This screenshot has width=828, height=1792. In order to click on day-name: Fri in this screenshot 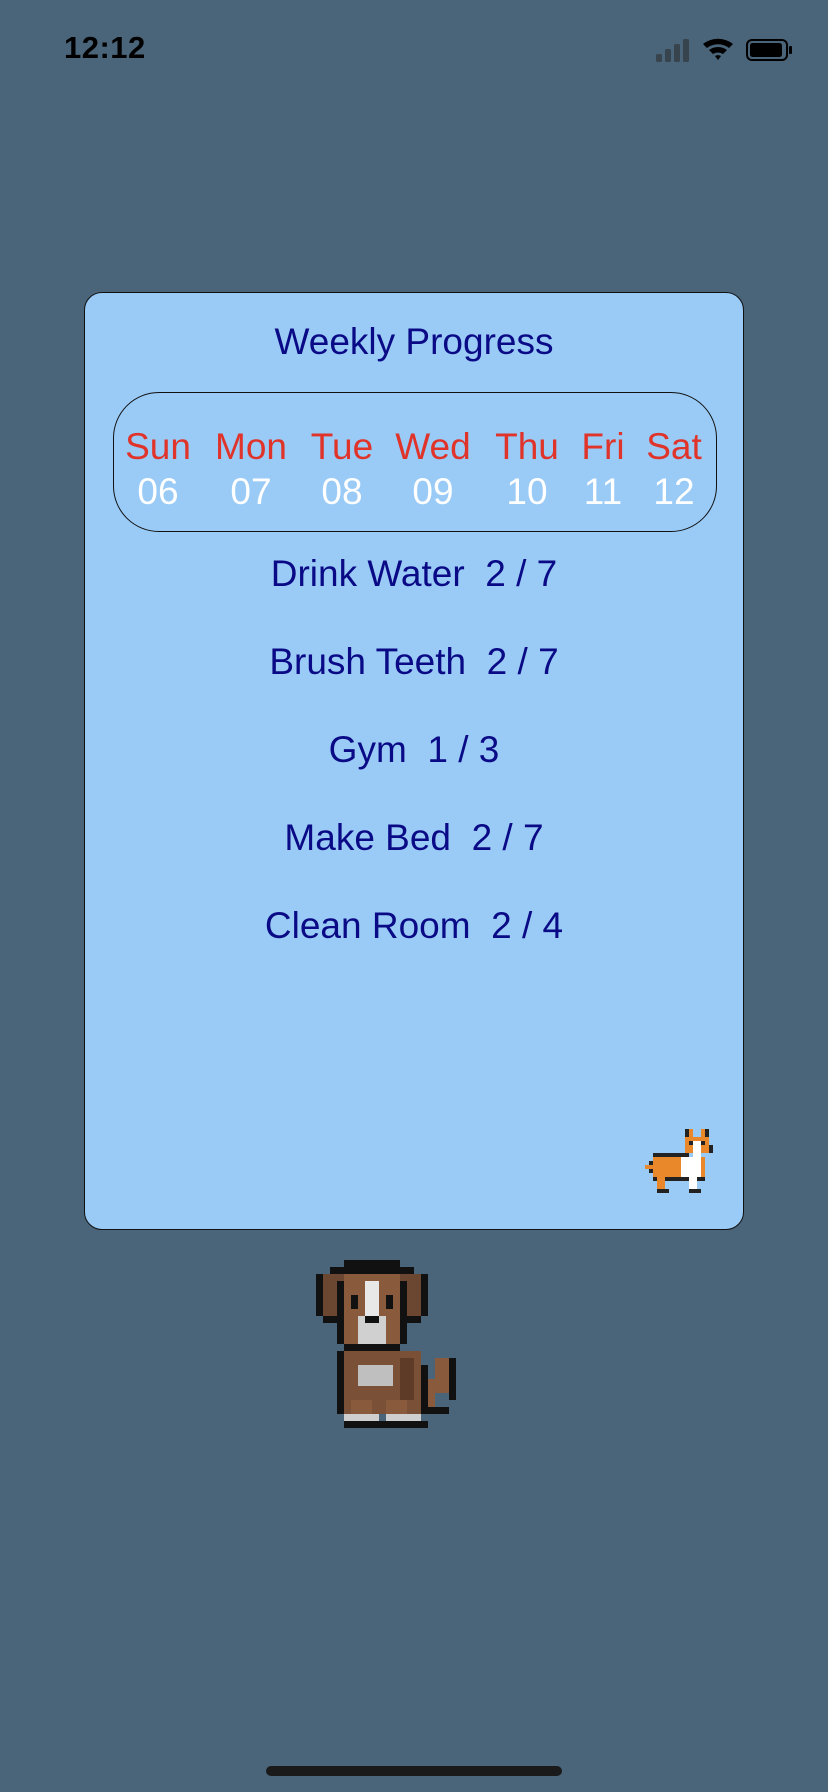, I will do `click(603, 446)`.